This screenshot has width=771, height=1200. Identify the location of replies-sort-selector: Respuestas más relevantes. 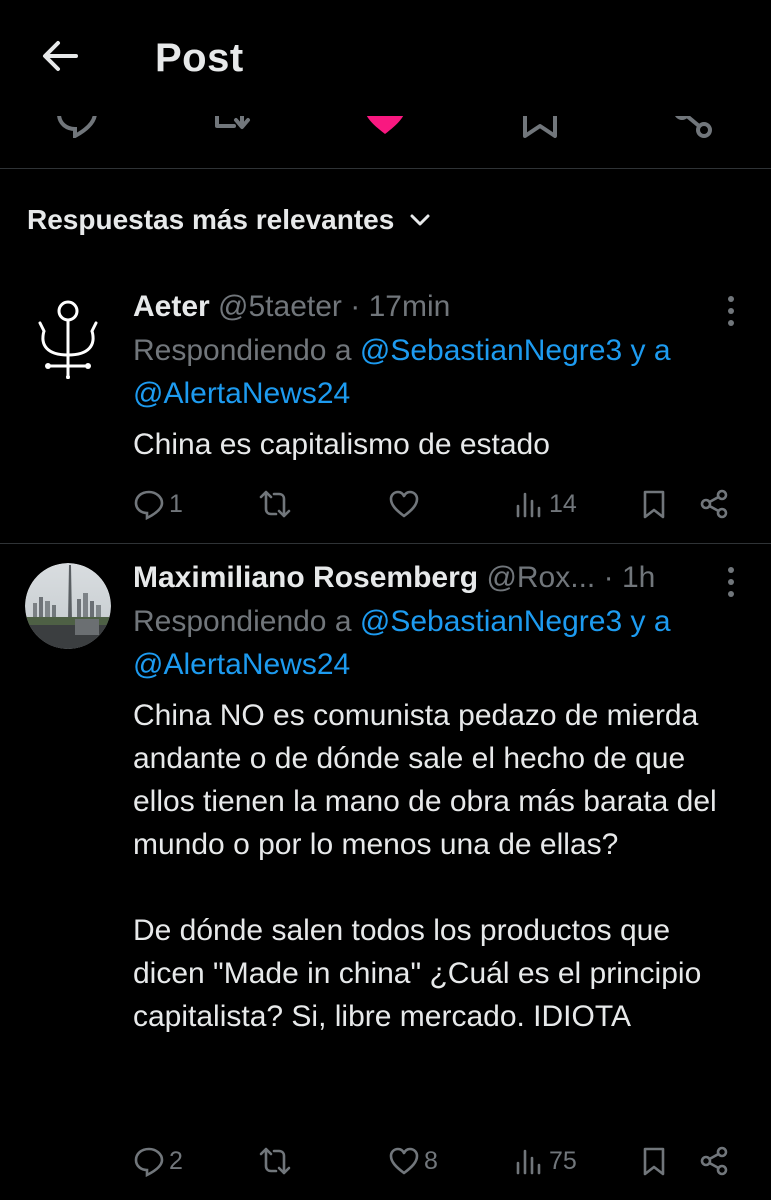
(230, 220).